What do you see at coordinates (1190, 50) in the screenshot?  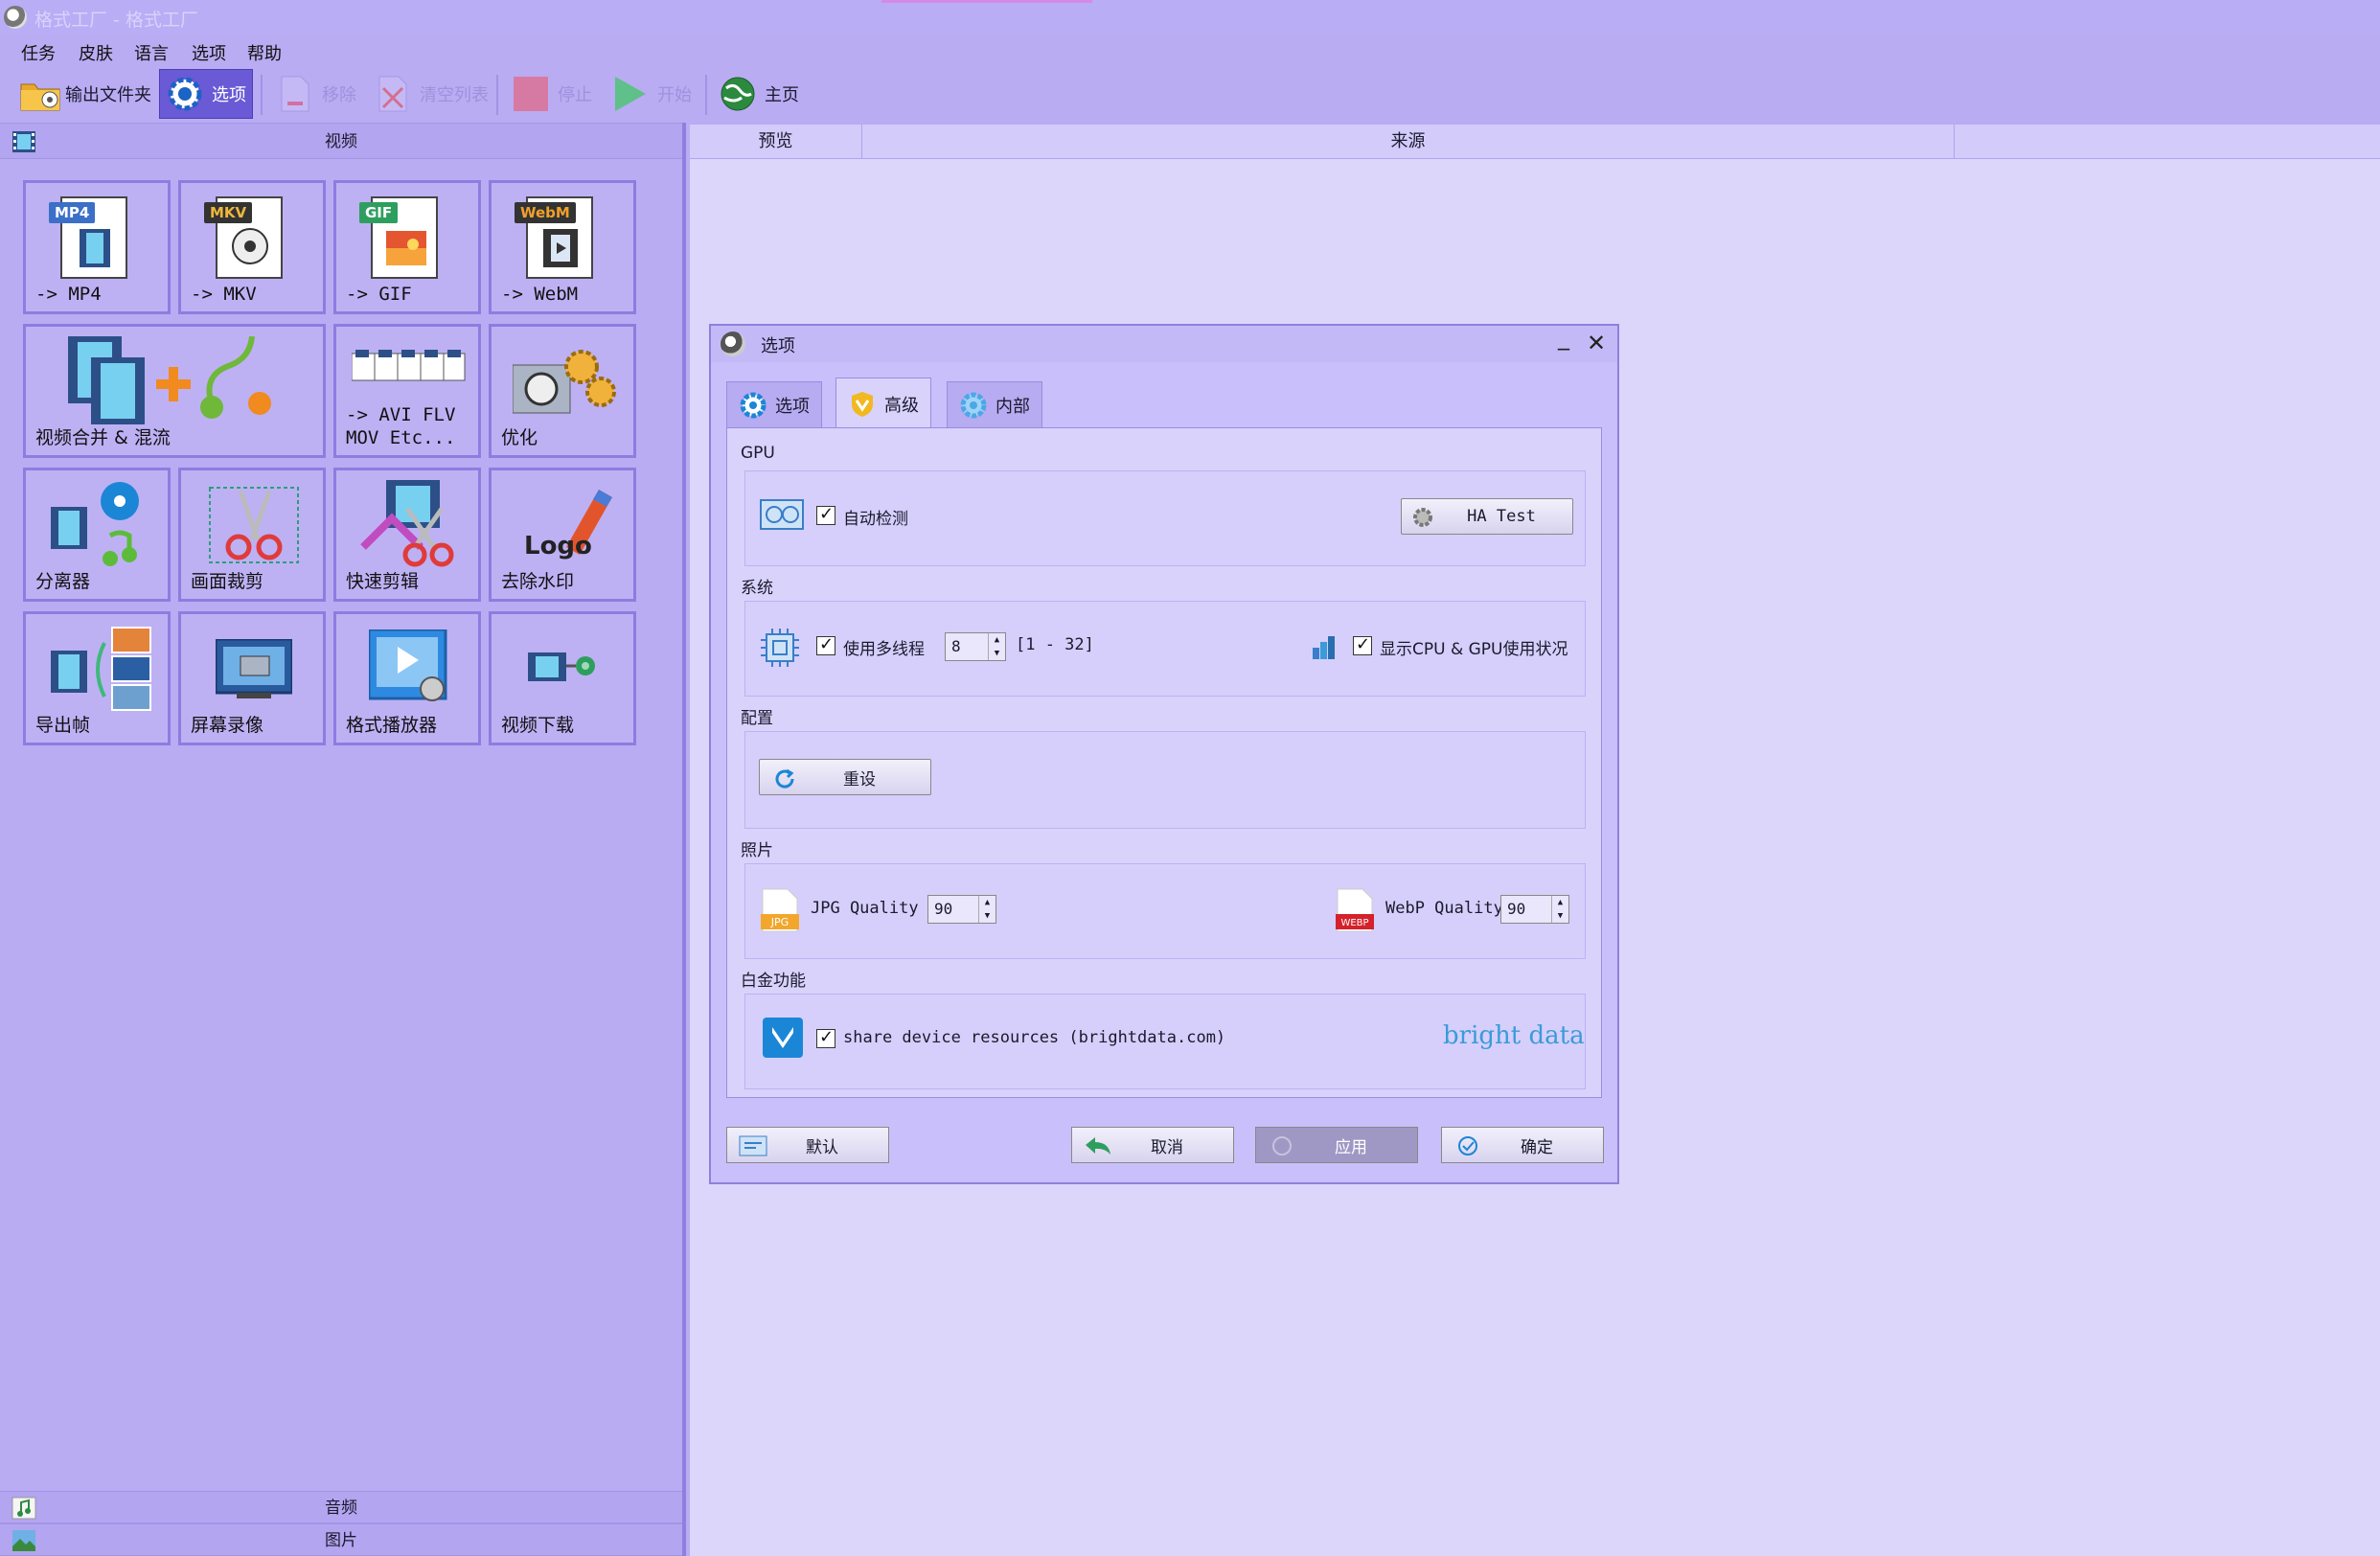 I see `menu-bar: 任务 皮肤 语言 选项 帮助` at bounding box center [1190, 50].